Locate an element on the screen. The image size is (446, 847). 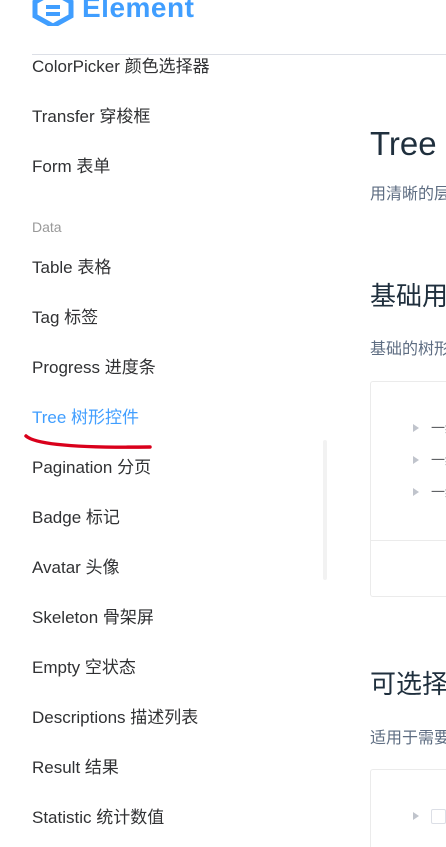
element-logo: Element is located at coordinates (113, 13).